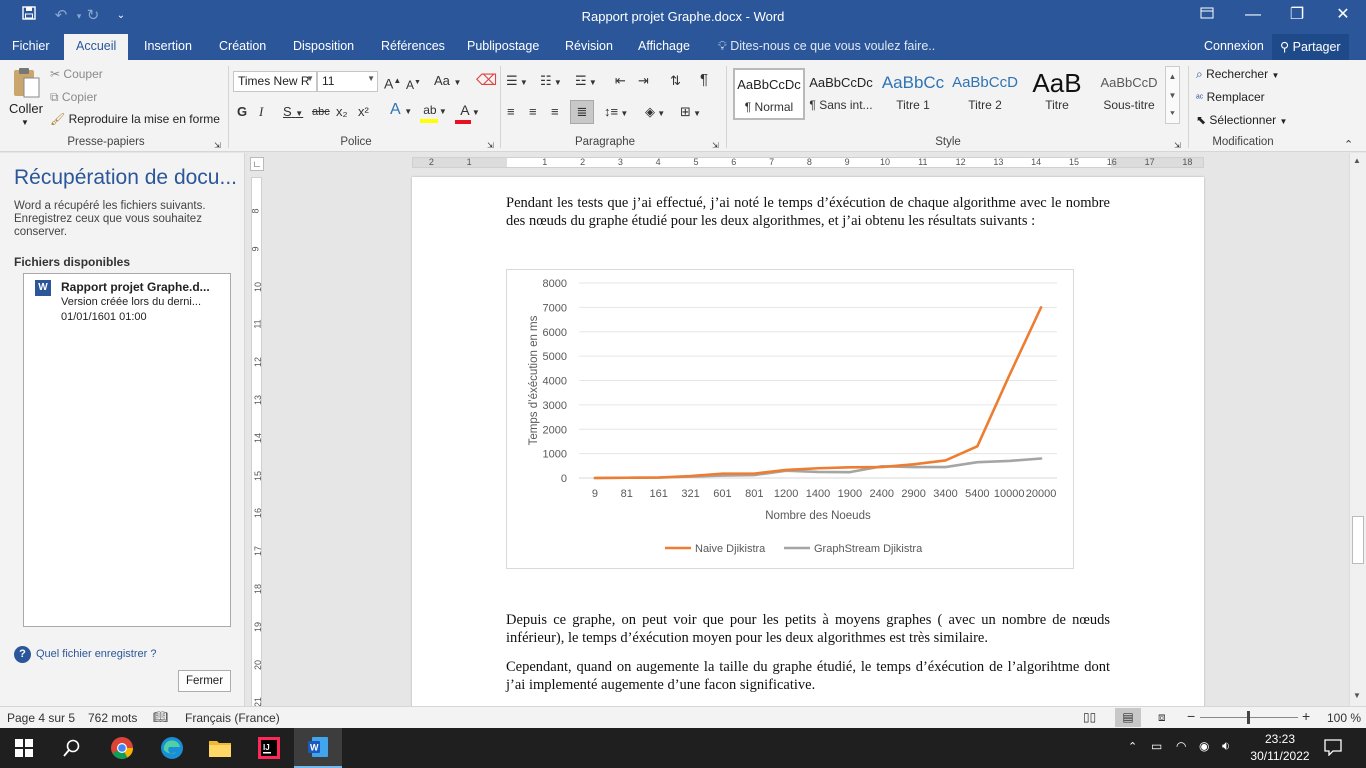 This screenshot has height=768, width=1366. What do you see at coordinates (582, 112) in the screenshot?
I see `justify-icon: ≣` at bounding box center [582, 112].